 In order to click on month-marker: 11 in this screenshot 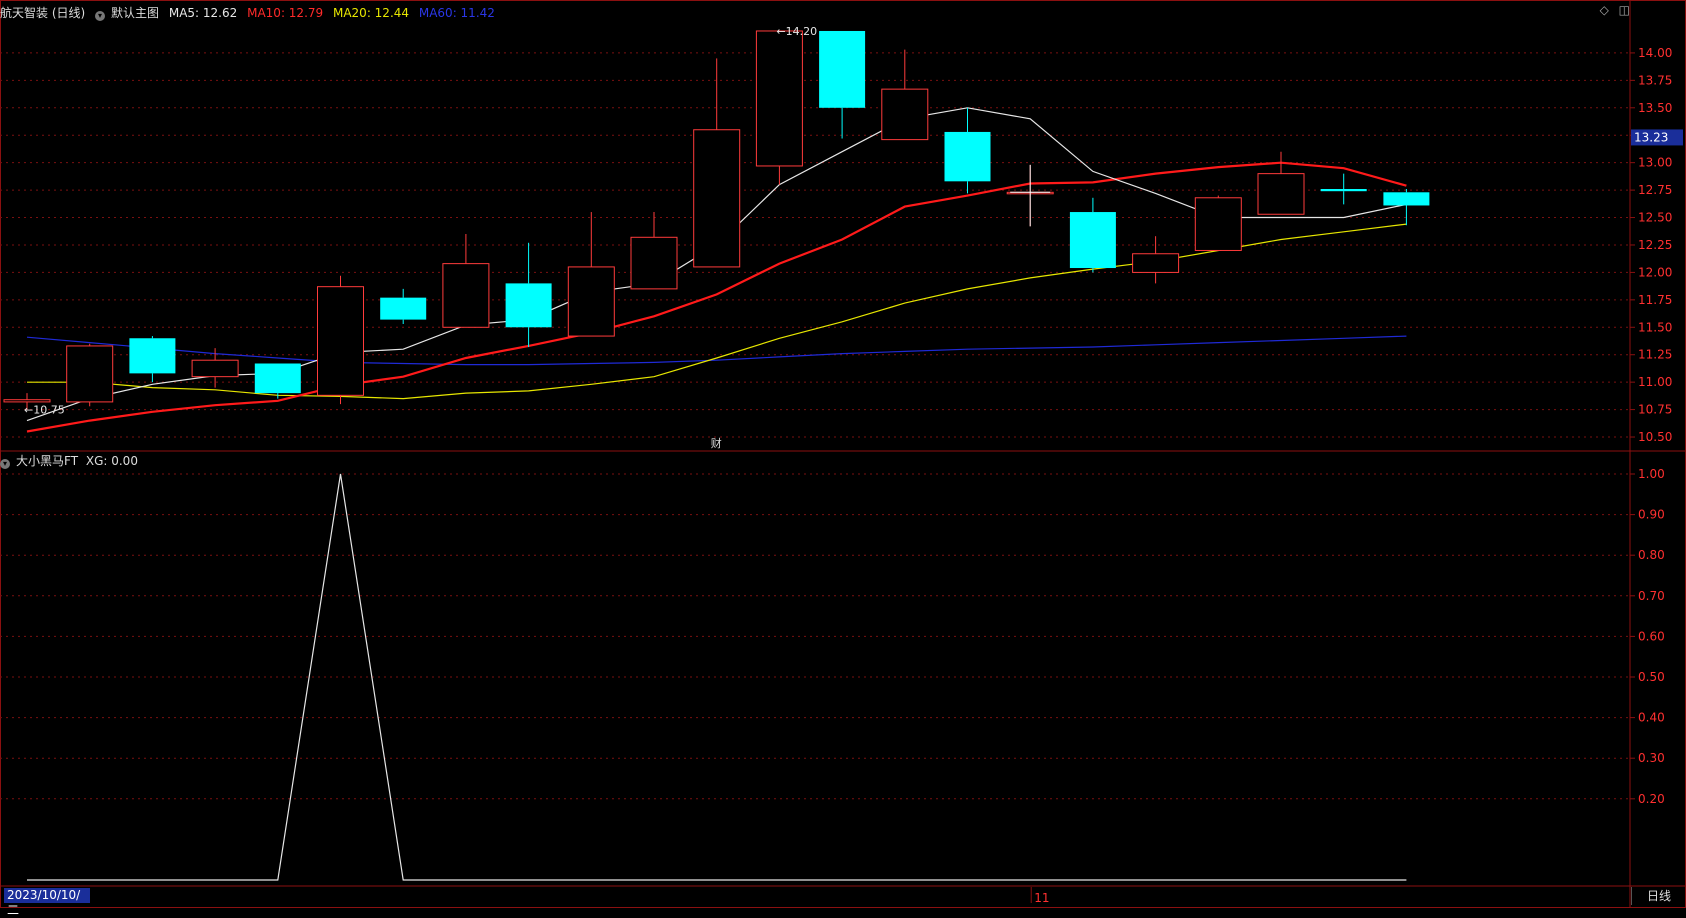, I will do `click(1041, 898)`.